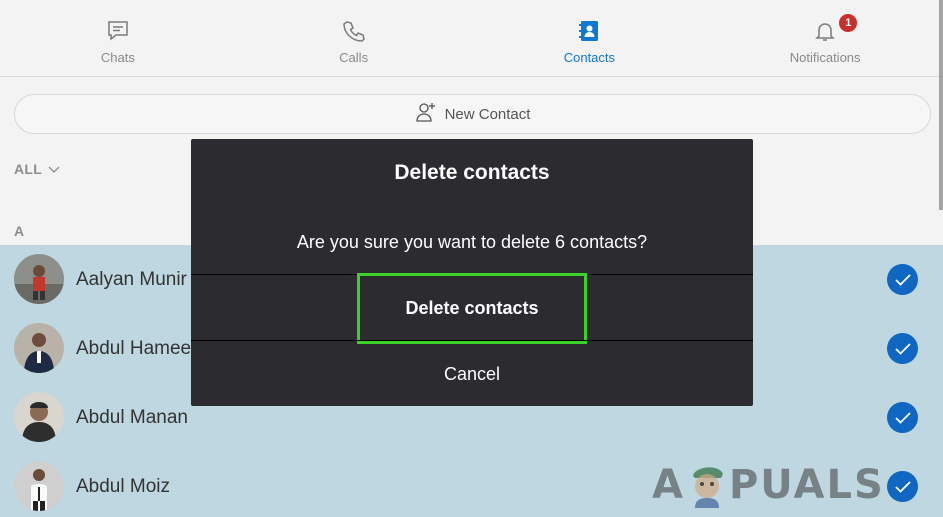  Describe the element at coordinates (472, 172) in the screenshot. I see `dialog-title: Delete contacts` at that location.